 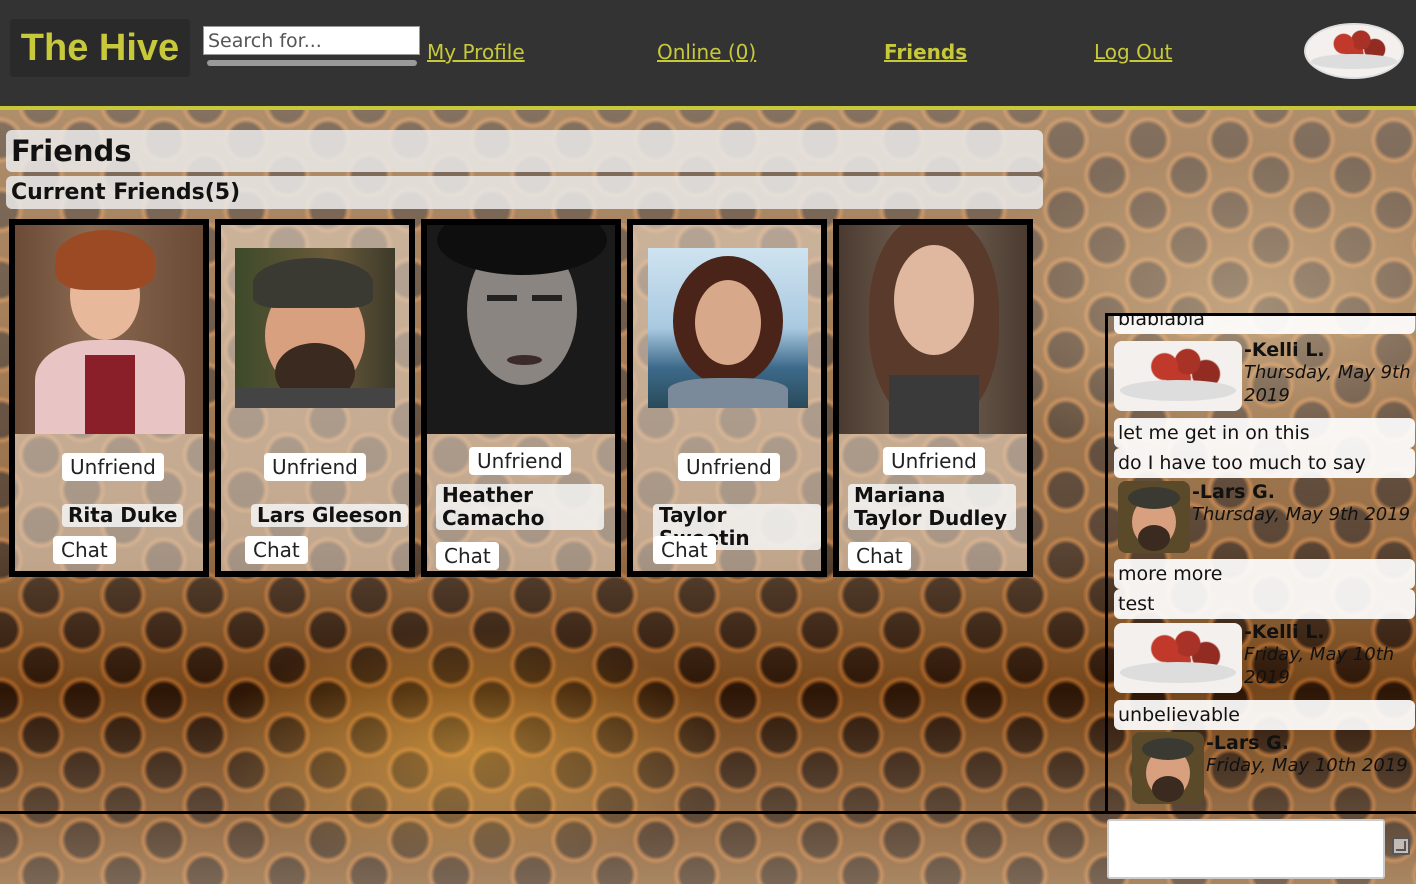 I want to click on friend-card-heather-camacho: Unfriend Heather Camacho Chat, so click(x=521, y=398).